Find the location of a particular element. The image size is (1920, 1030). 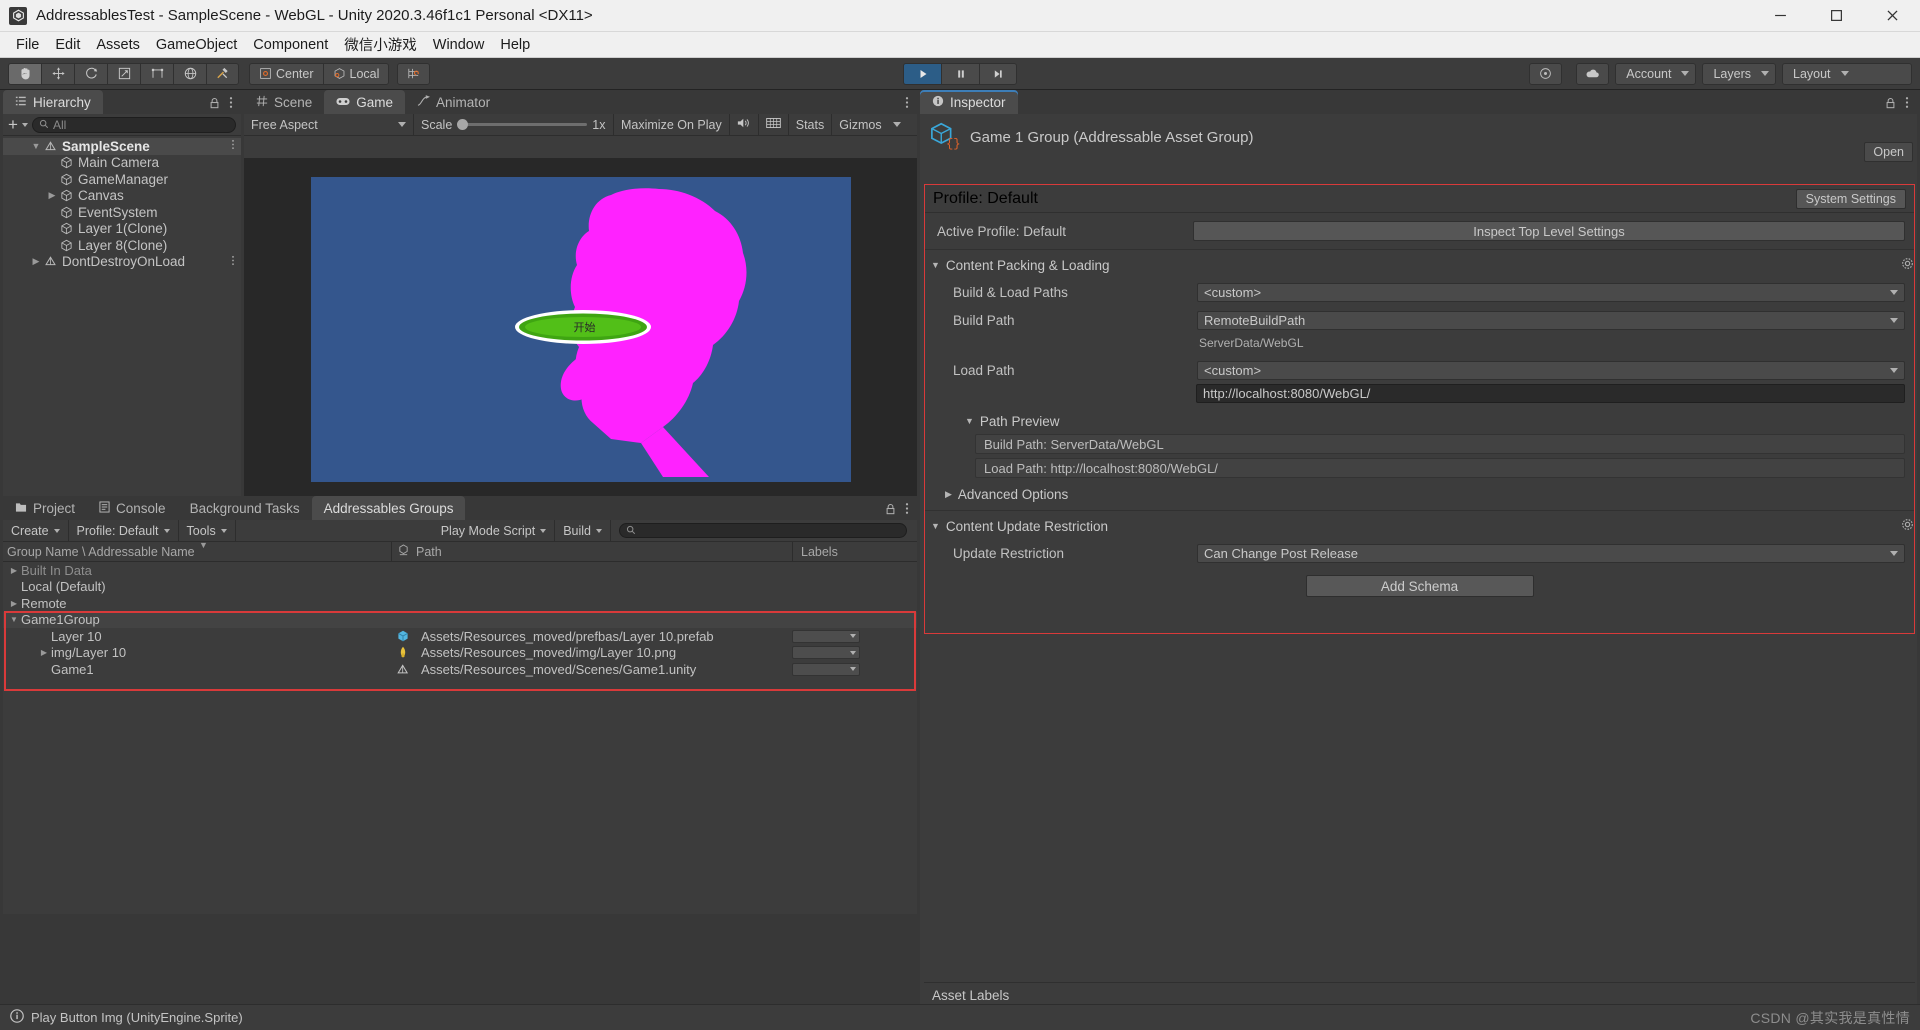

hierarchy-item-layer-8-clone: Layer 8(Clone) is located at coordinates (122, 245).